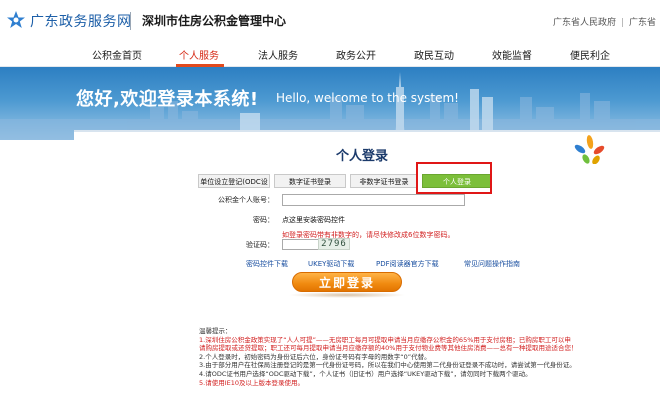 The image size is (660, 400). What do you see at coordinates (315, 356) in the screenshot?
I see `tip-item: 2.个人登录时，初始密码为身份证后六位，身份证号码有字母的用数字“0”代替。` at bounding box center [315, 356].